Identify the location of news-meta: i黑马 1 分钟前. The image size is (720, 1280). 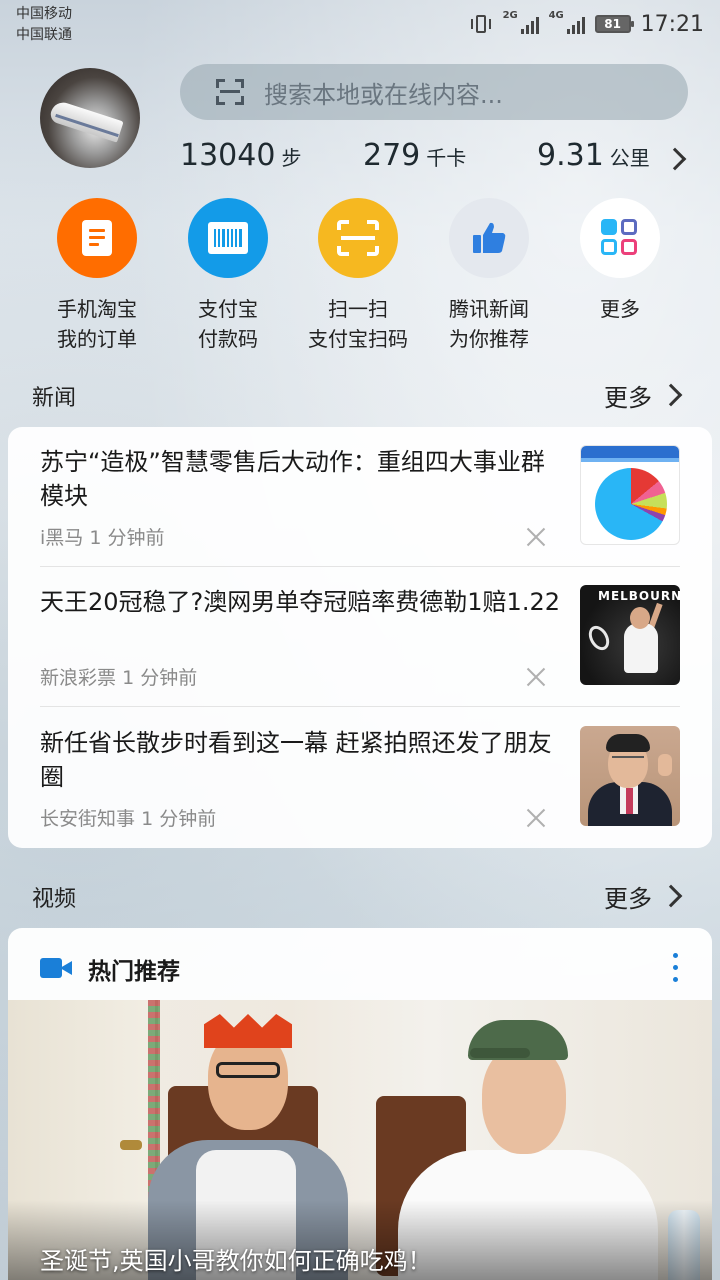
(102, 538).